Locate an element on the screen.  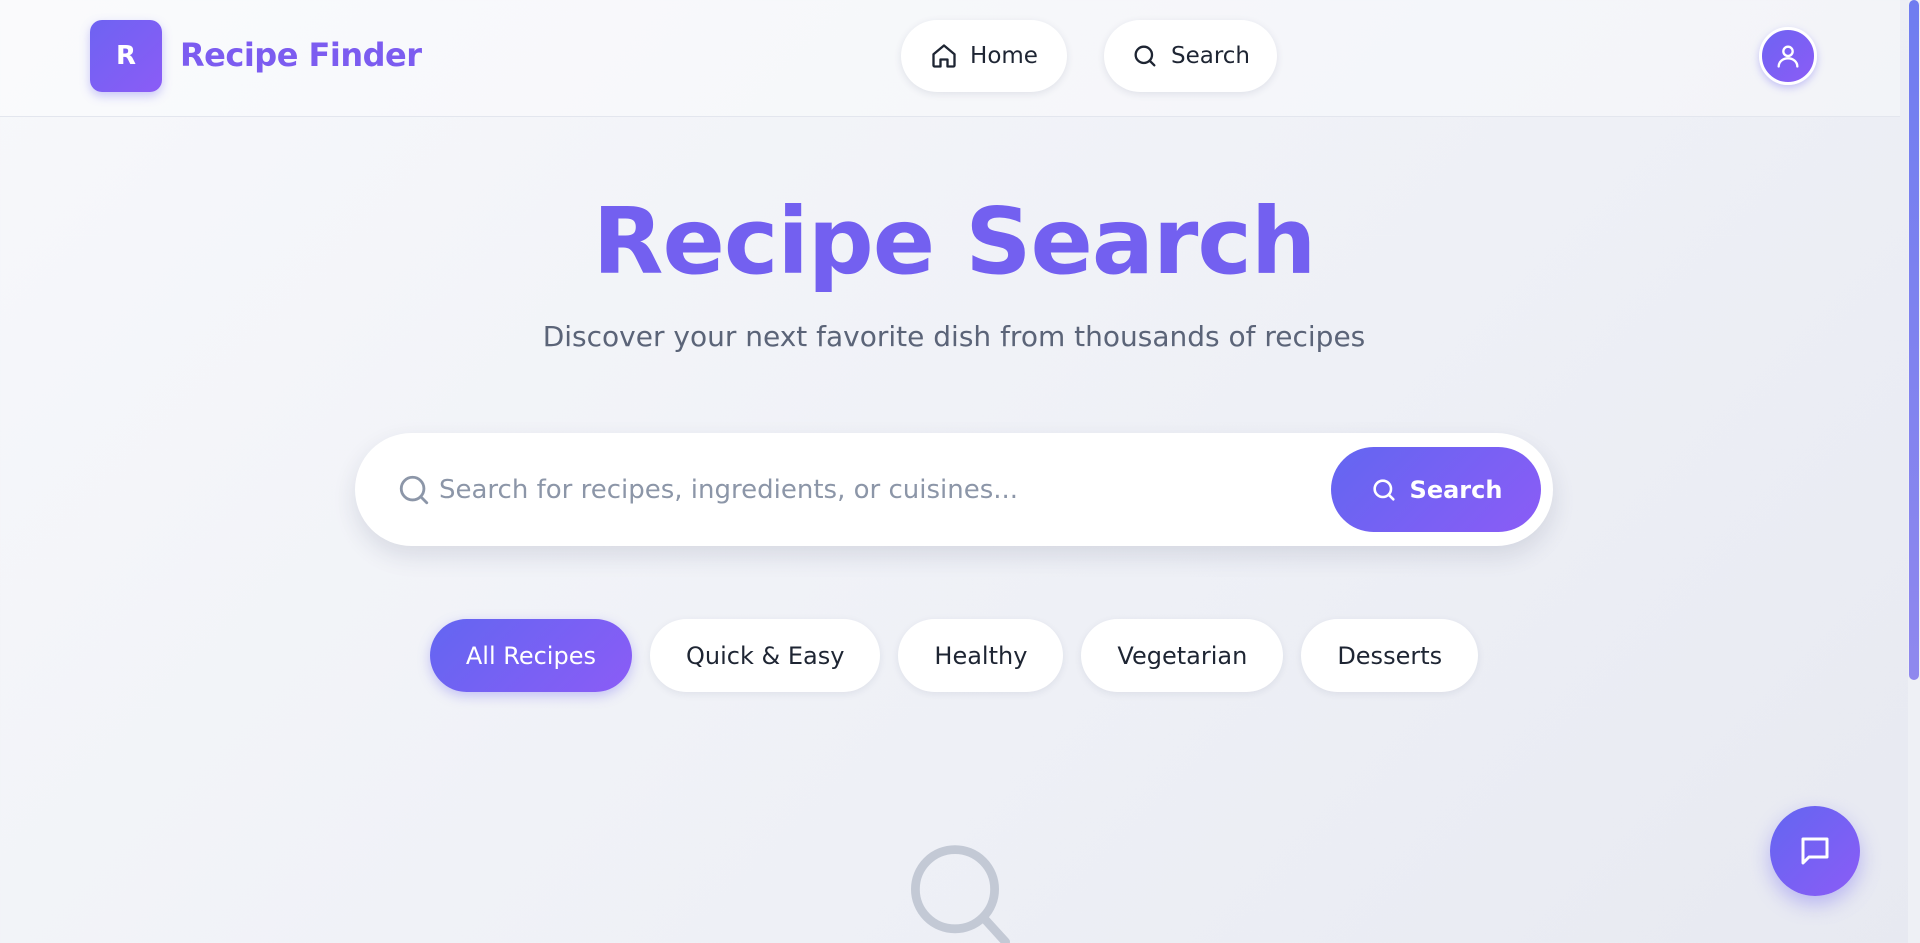
search-submit-label: Search is located at coordinates (1456, 489).